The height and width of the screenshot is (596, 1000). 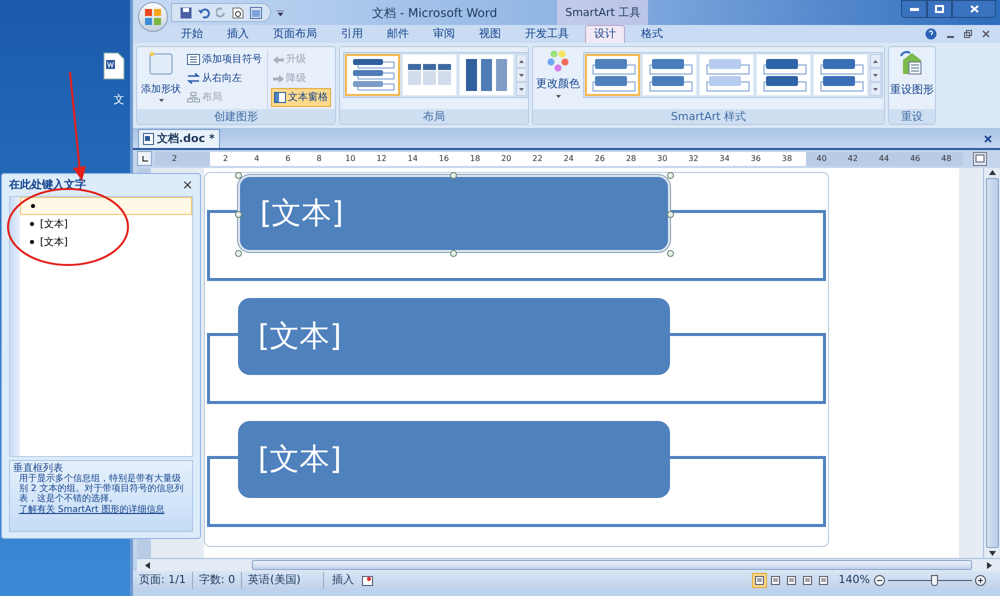 I want to click on bullet-text: [文本], so click(x=54, y=243).